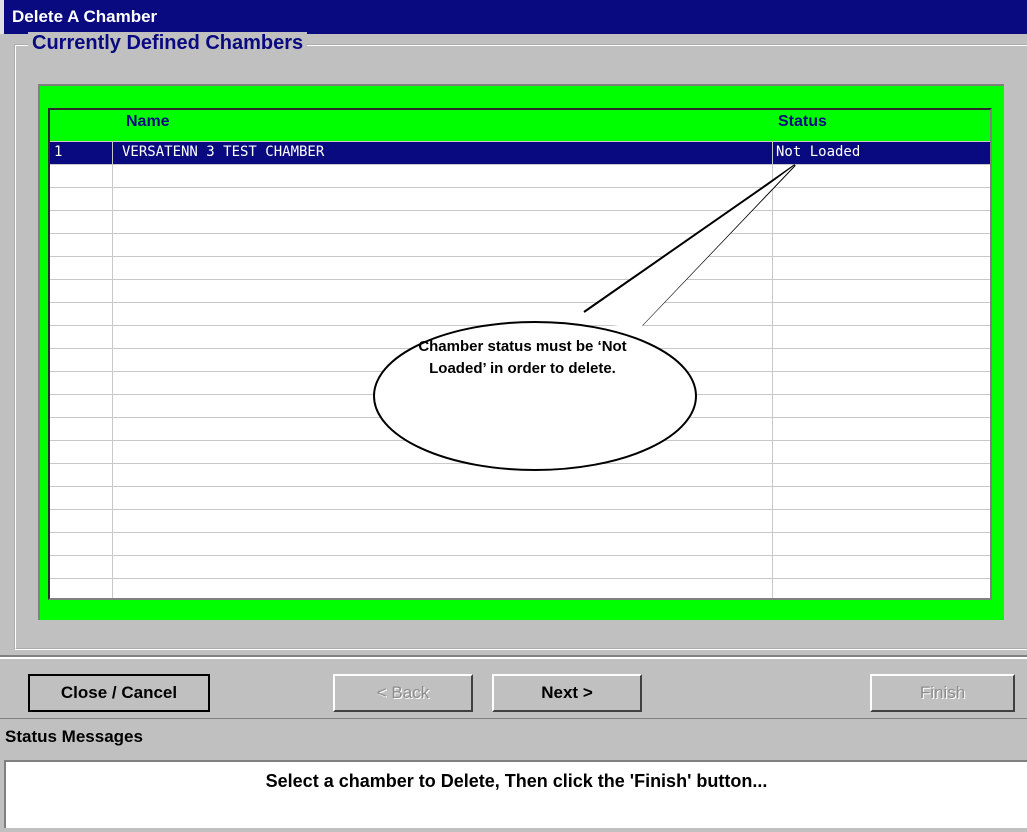 The width and height of the screenshot is (1027, 832). I want to click on column-header-name: Name, so click(148, 122).